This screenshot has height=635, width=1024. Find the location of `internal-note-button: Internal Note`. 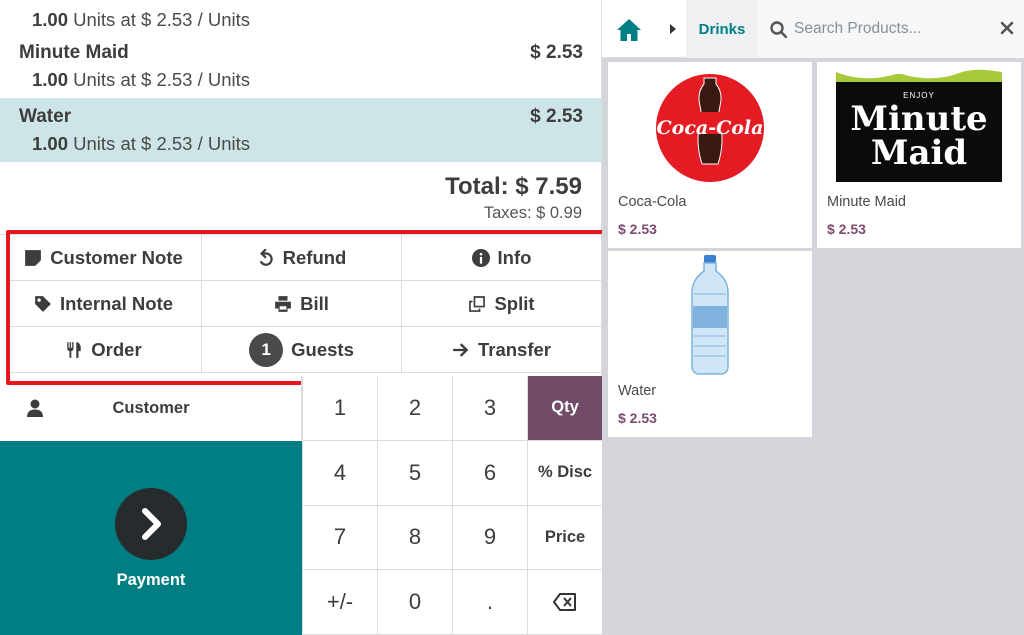

internal-note-button: Internal Note is located at coordinates (104, 304).